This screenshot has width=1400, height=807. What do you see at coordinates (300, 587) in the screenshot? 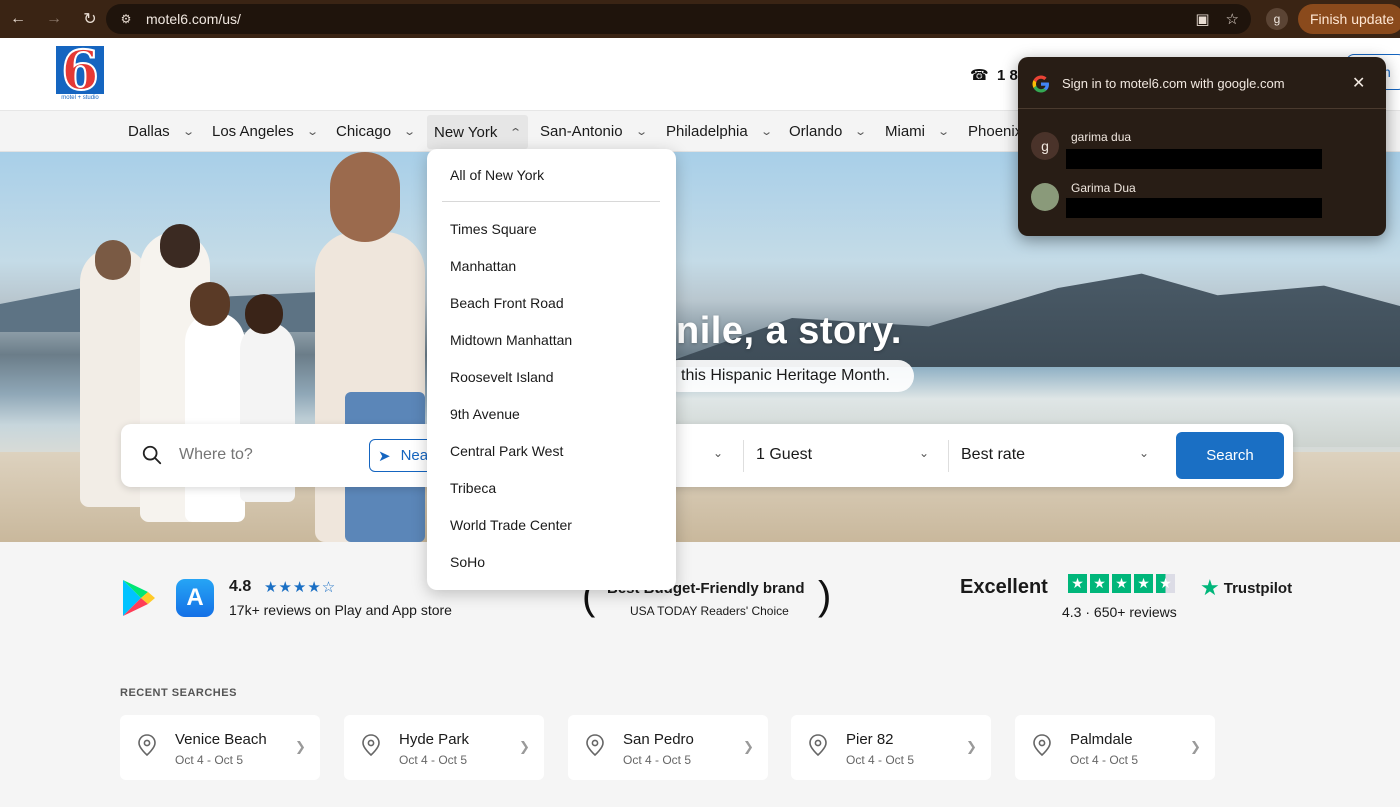
I see `rating-stars-icon: ★★★★☆` at bounding box center [300, 587].